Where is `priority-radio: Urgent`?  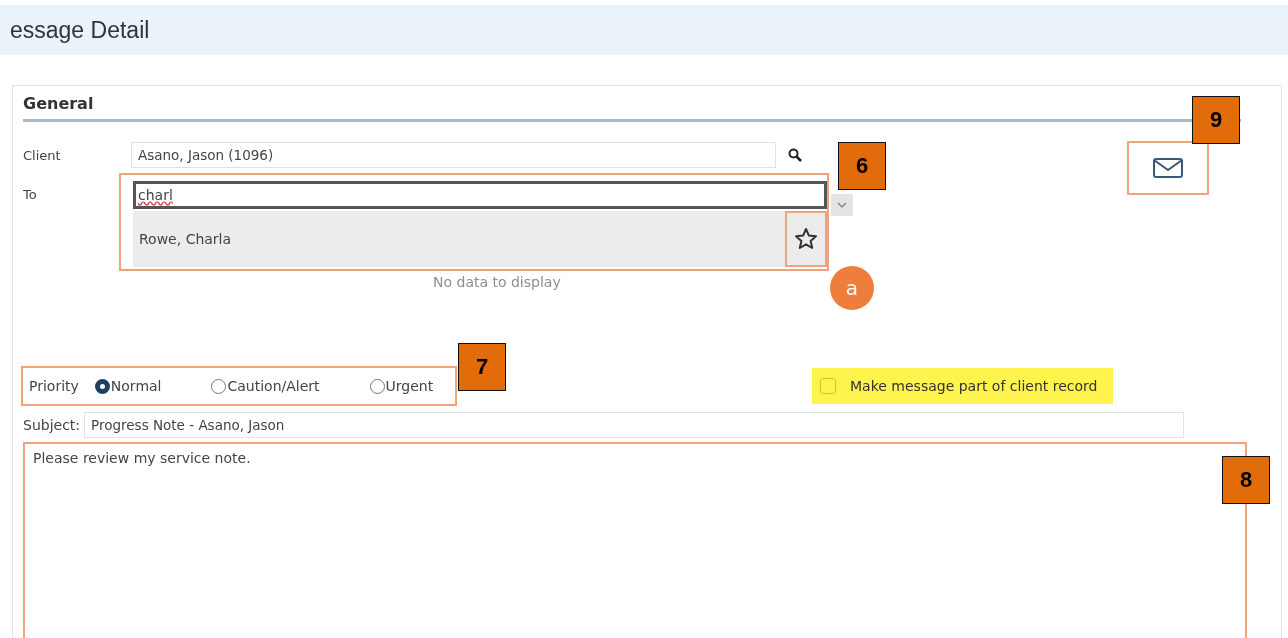 priority-radio: Urgent is located at coordinates (401, 386).